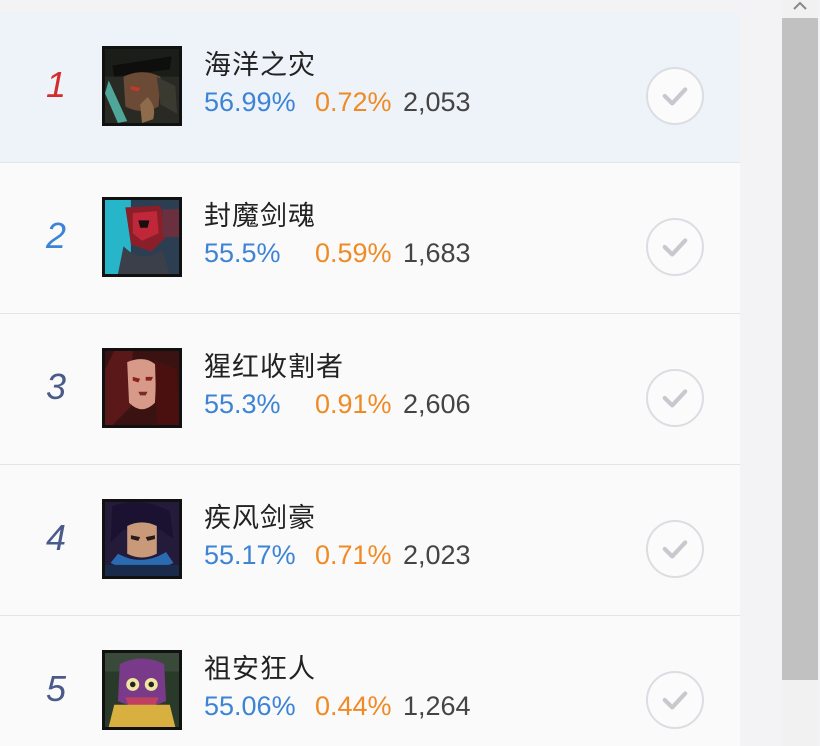  I want to click on hero-name: 猩红收割者, so click(274, 367).